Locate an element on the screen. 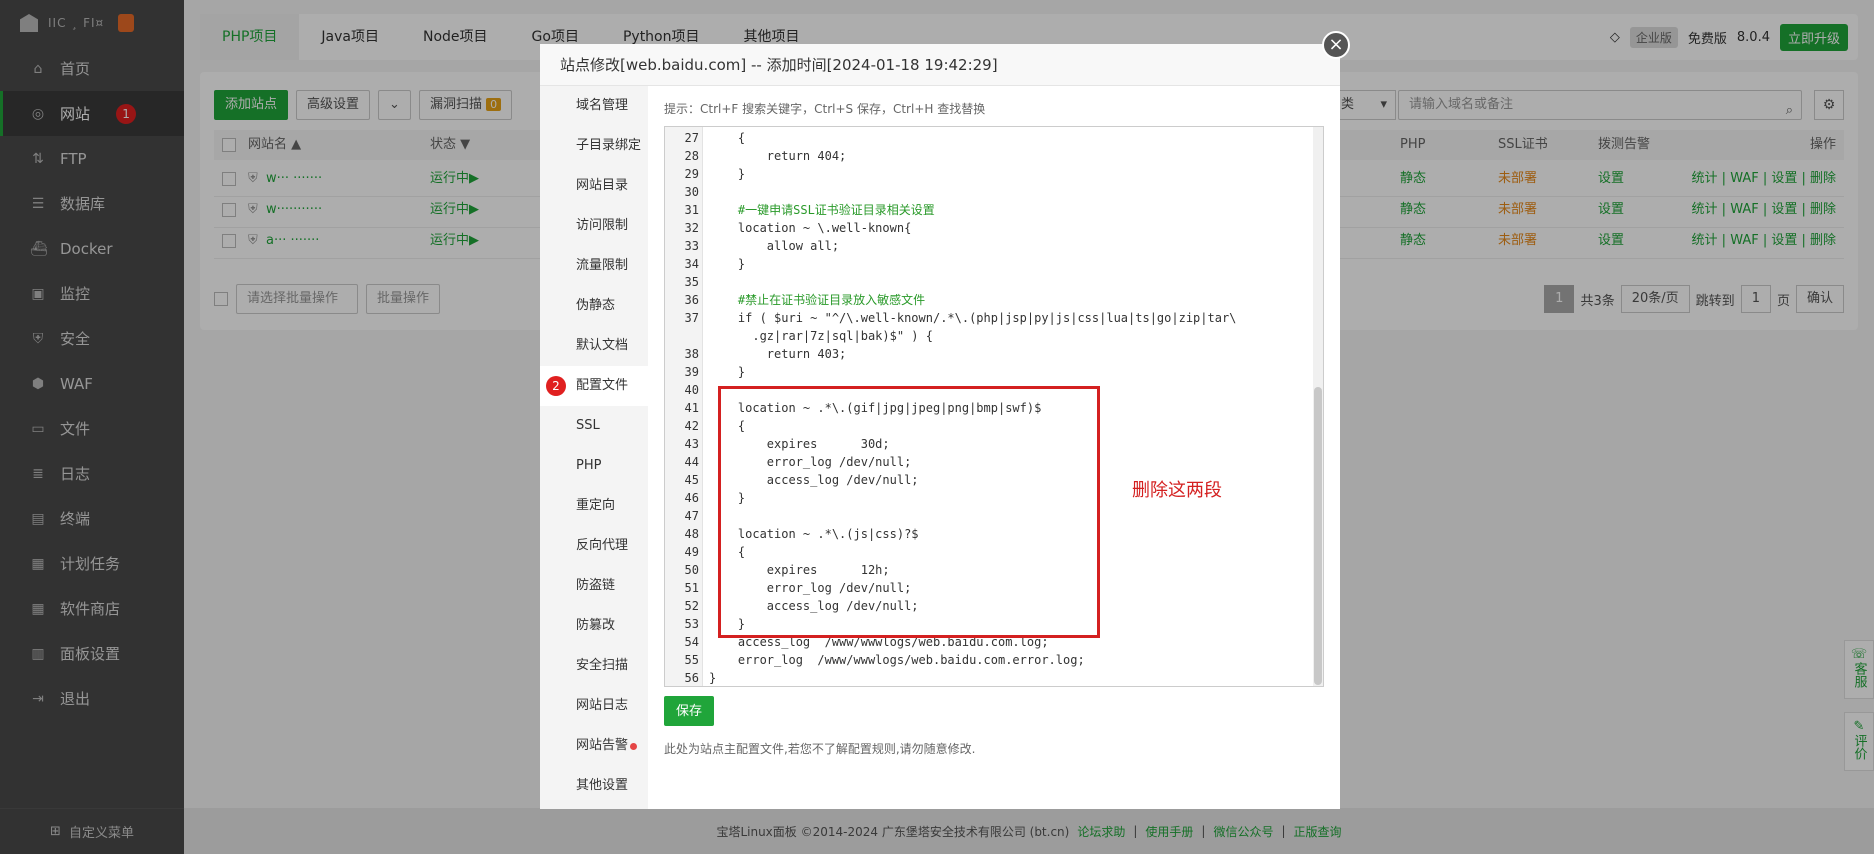  code-line: 35 is located at coordinates (682, 282).